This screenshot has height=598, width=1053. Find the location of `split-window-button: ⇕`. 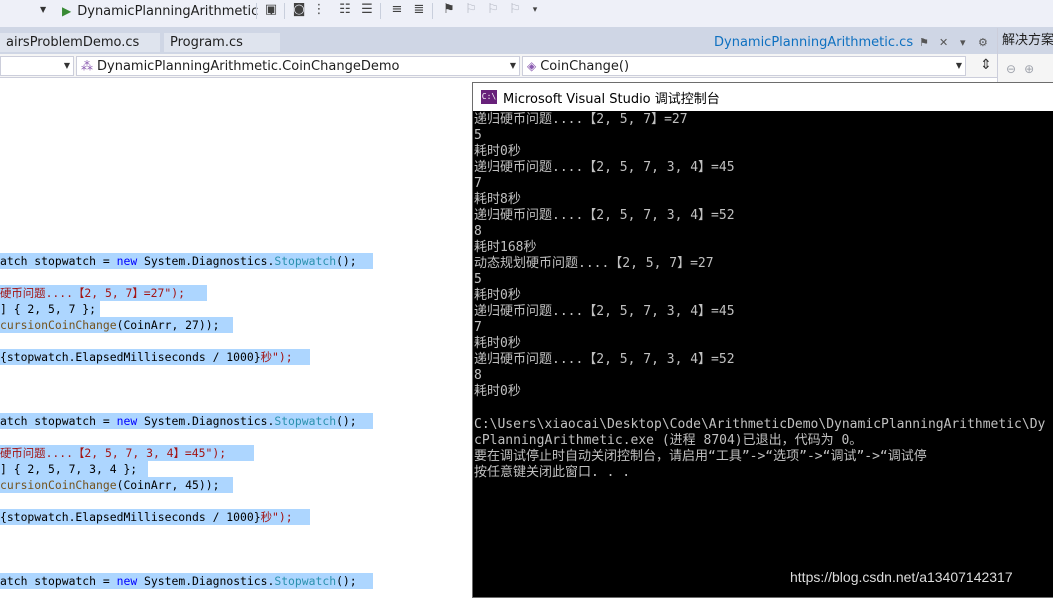

split-window-button: ⇕ is located at coordinates (986, 66).